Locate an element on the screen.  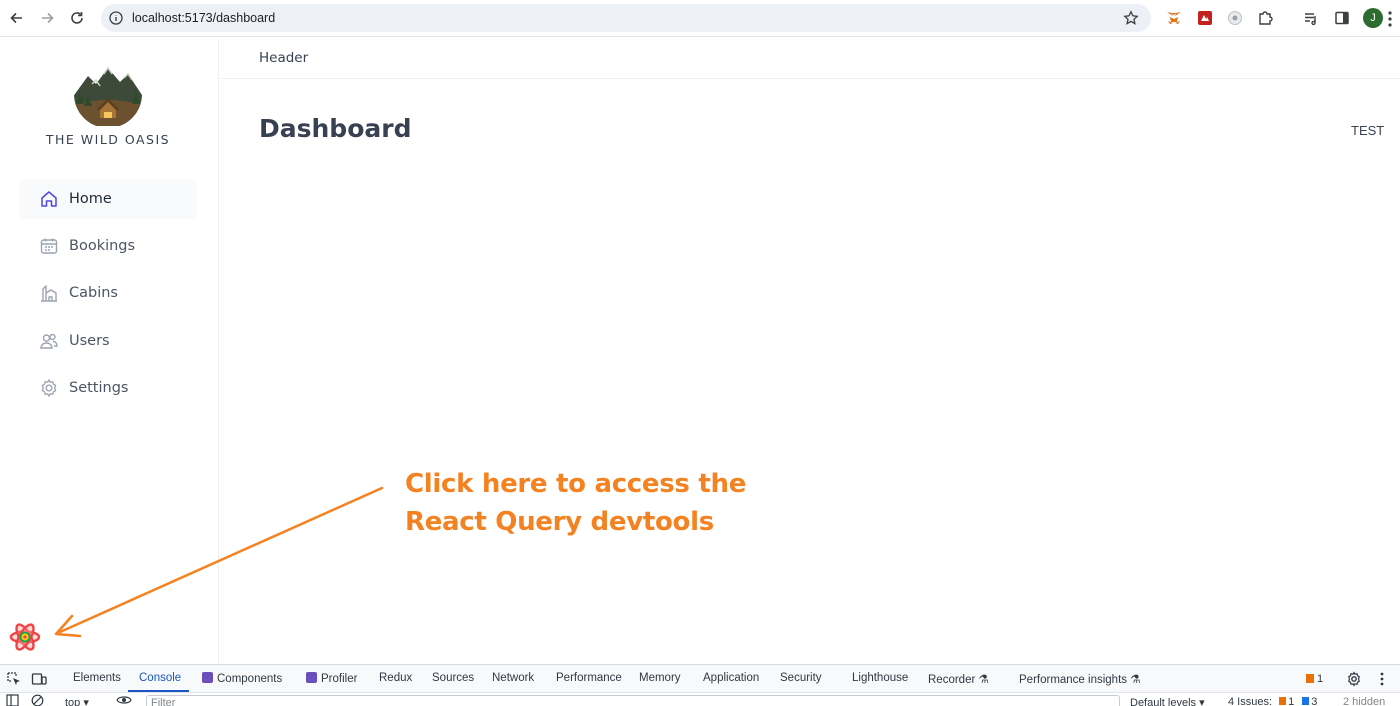
filter-placeholder: Filter is located at coordinates (163, 701).